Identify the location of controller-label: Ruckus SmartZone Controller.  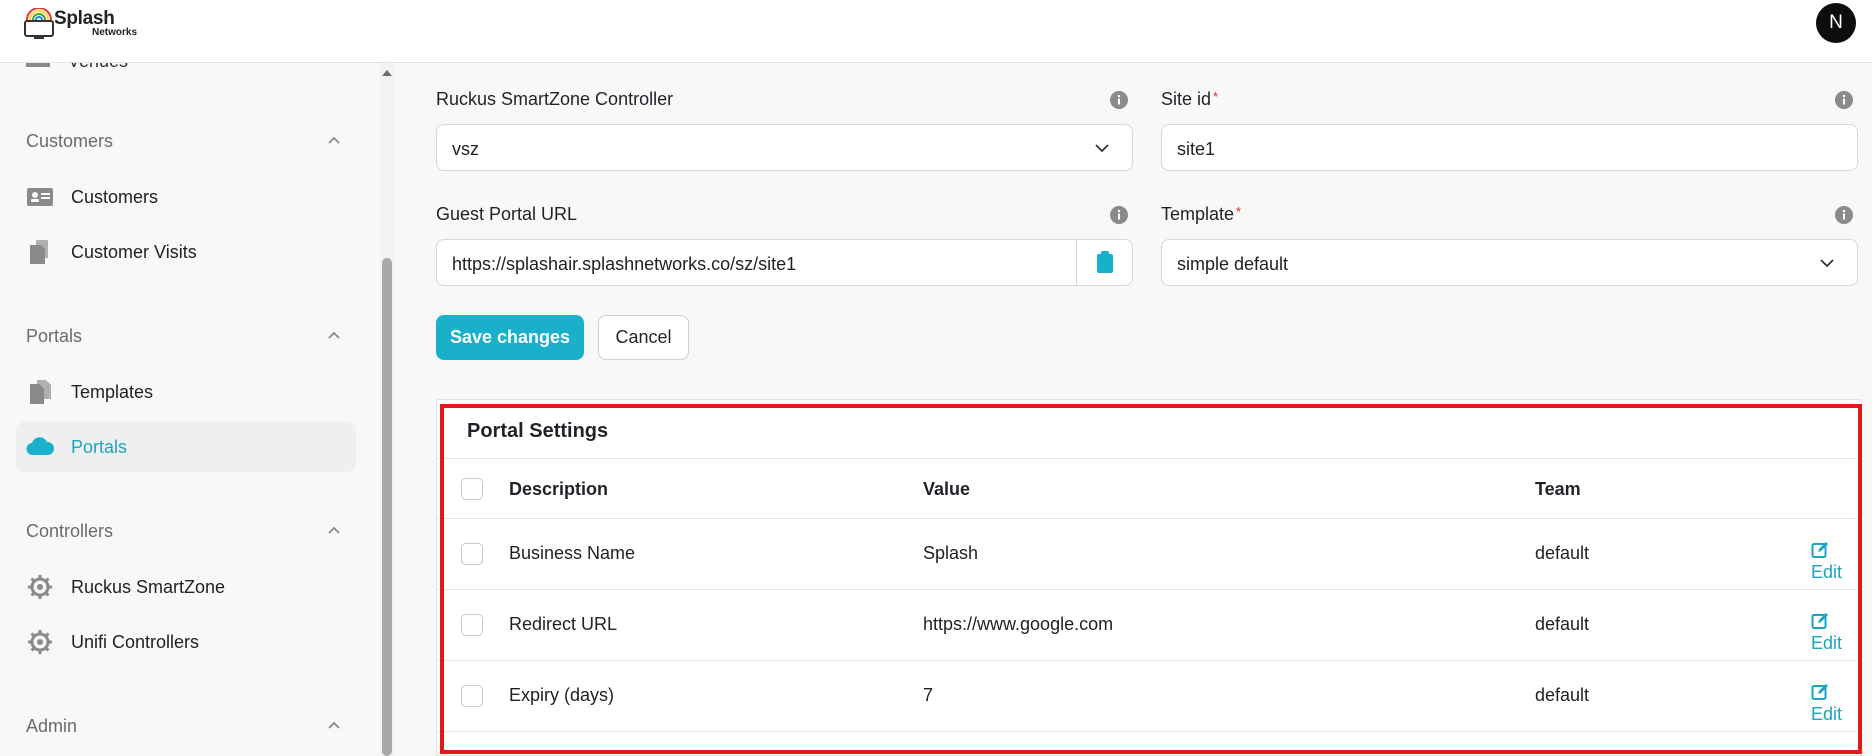
(555, 99).